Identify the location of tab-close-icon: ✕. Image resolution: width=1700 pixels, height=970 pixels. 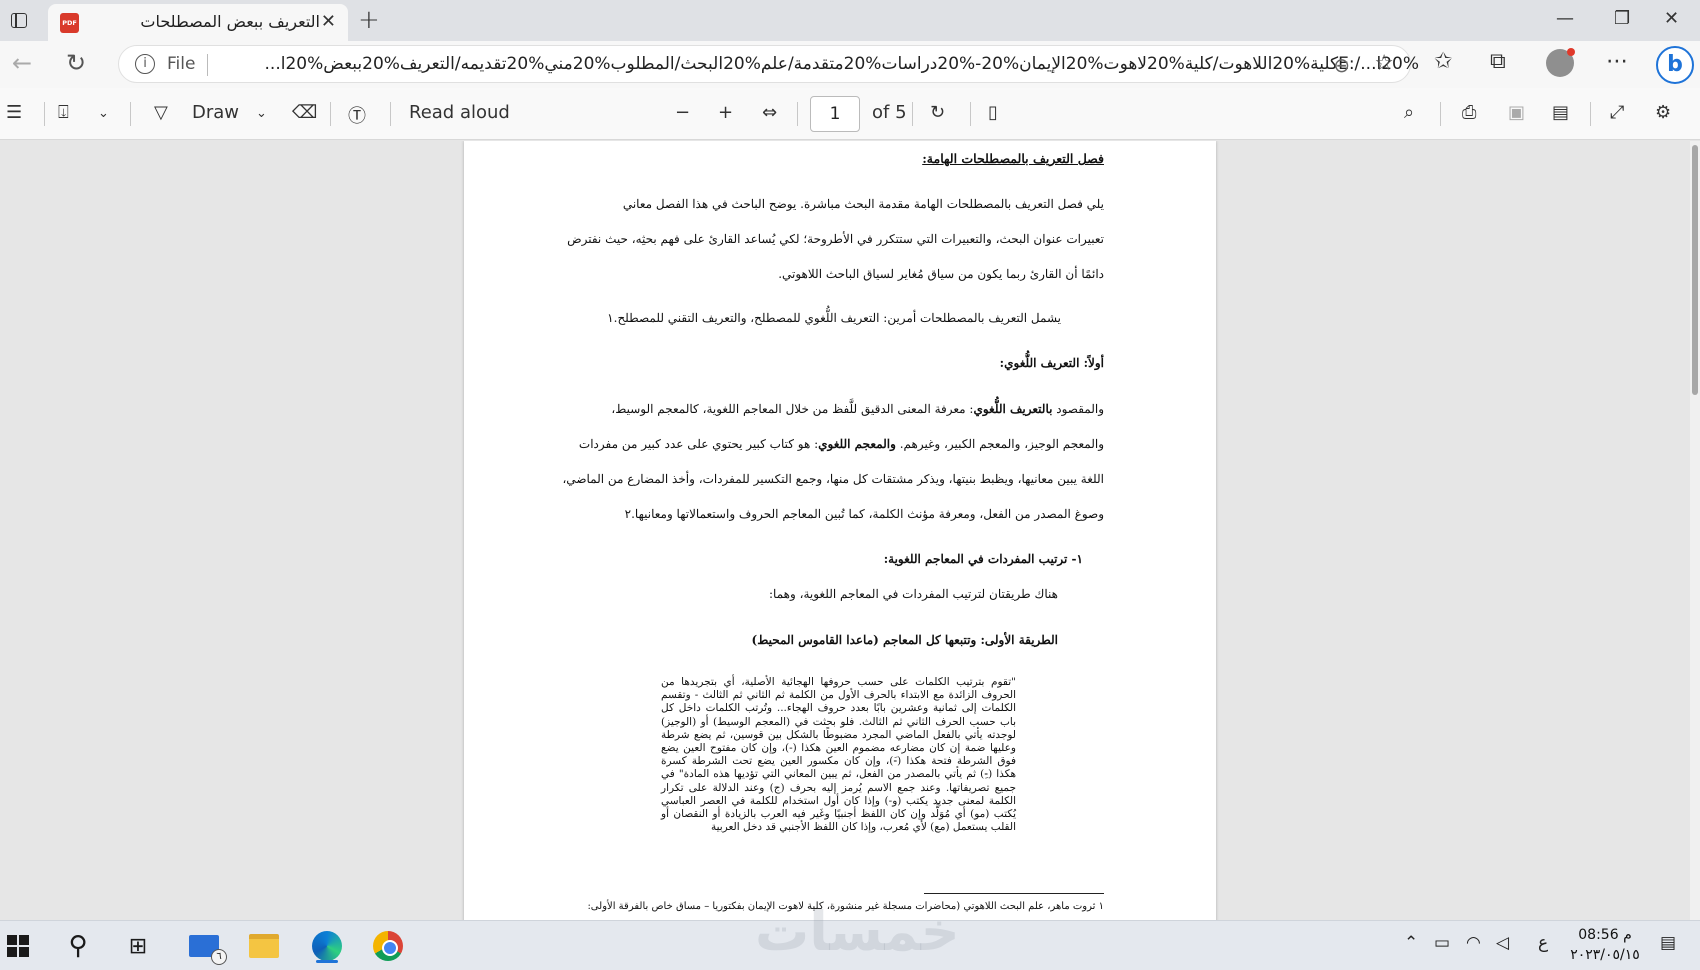
(328, 21).